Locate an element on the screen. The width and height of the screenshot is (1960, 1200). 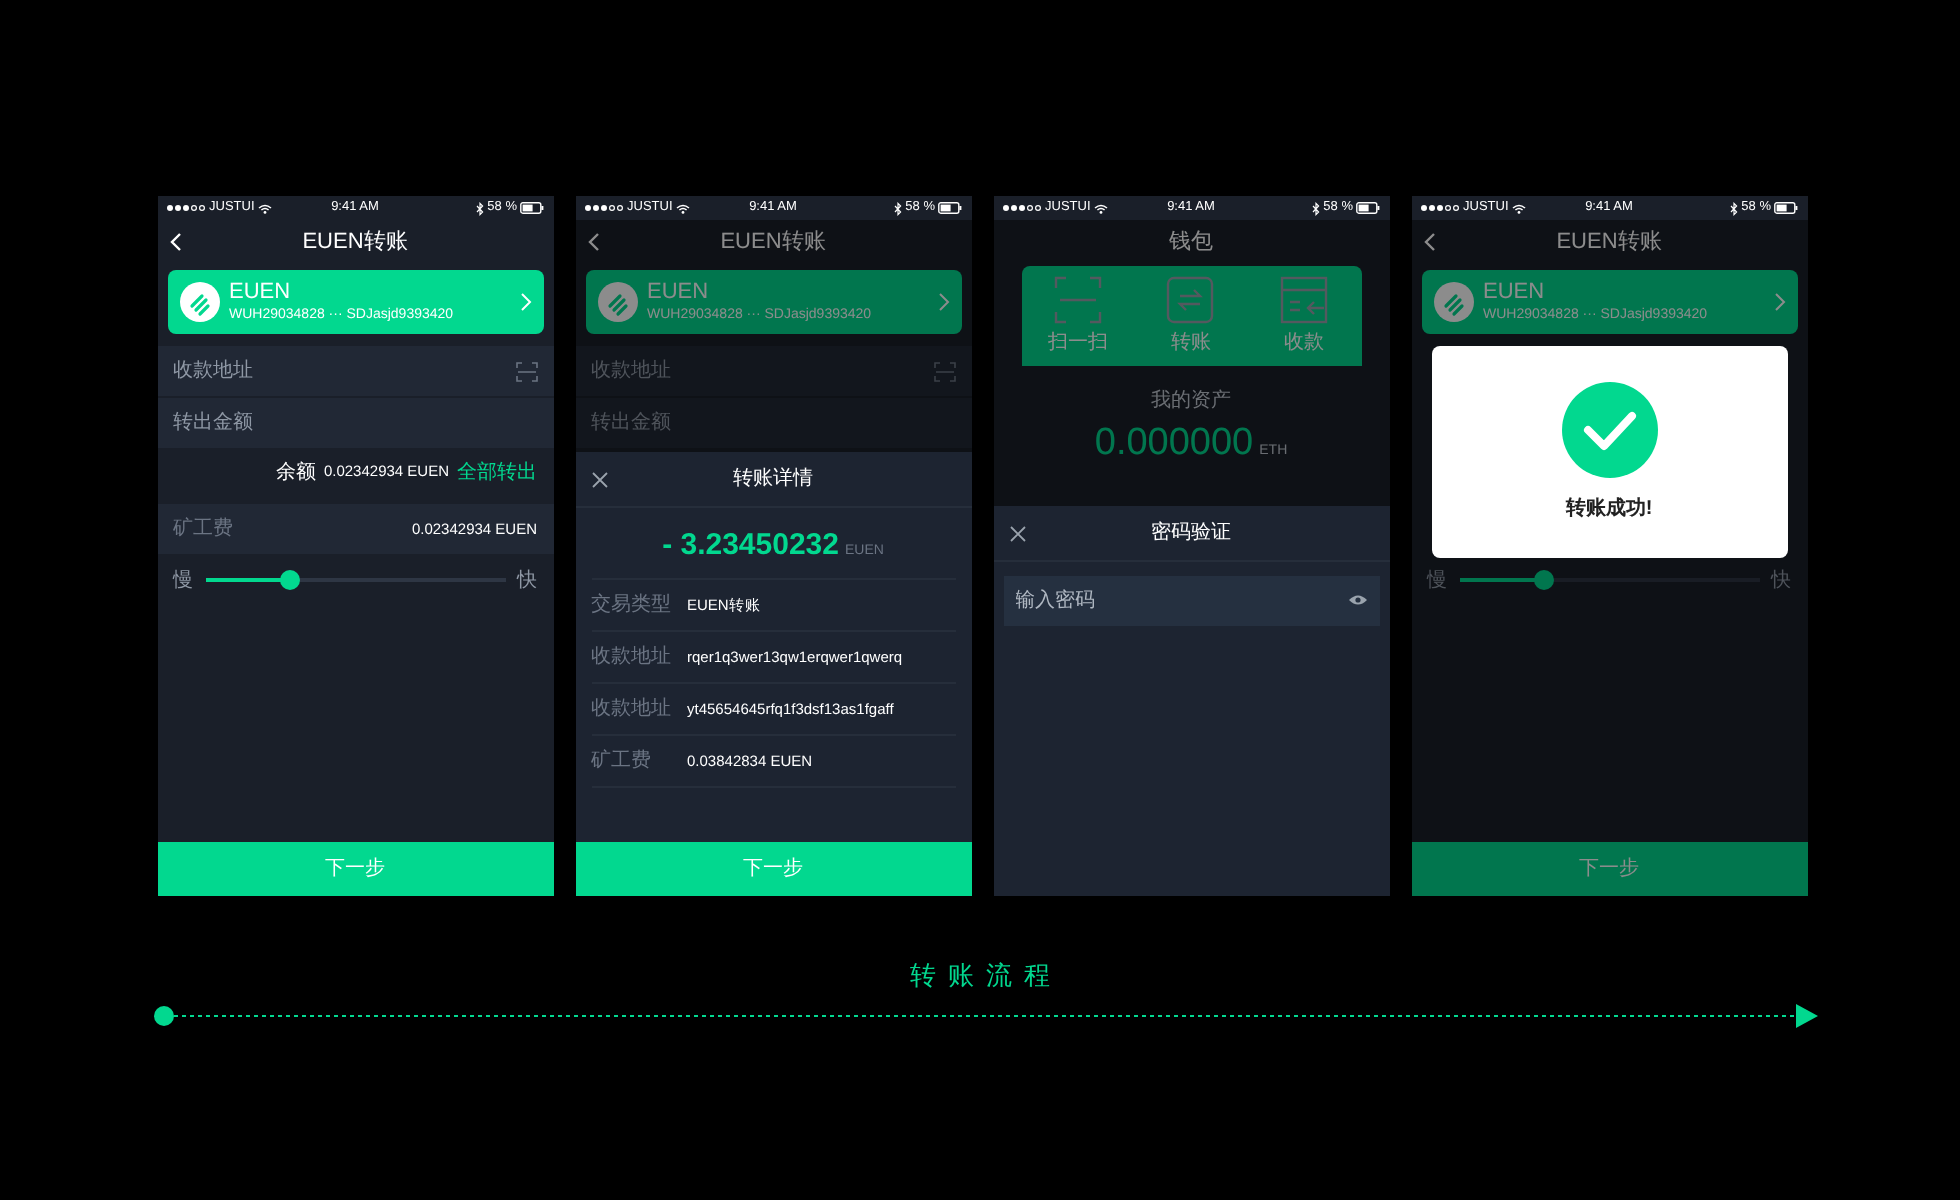
detail-label: 矿工费 is located at coordinates (622, 761).